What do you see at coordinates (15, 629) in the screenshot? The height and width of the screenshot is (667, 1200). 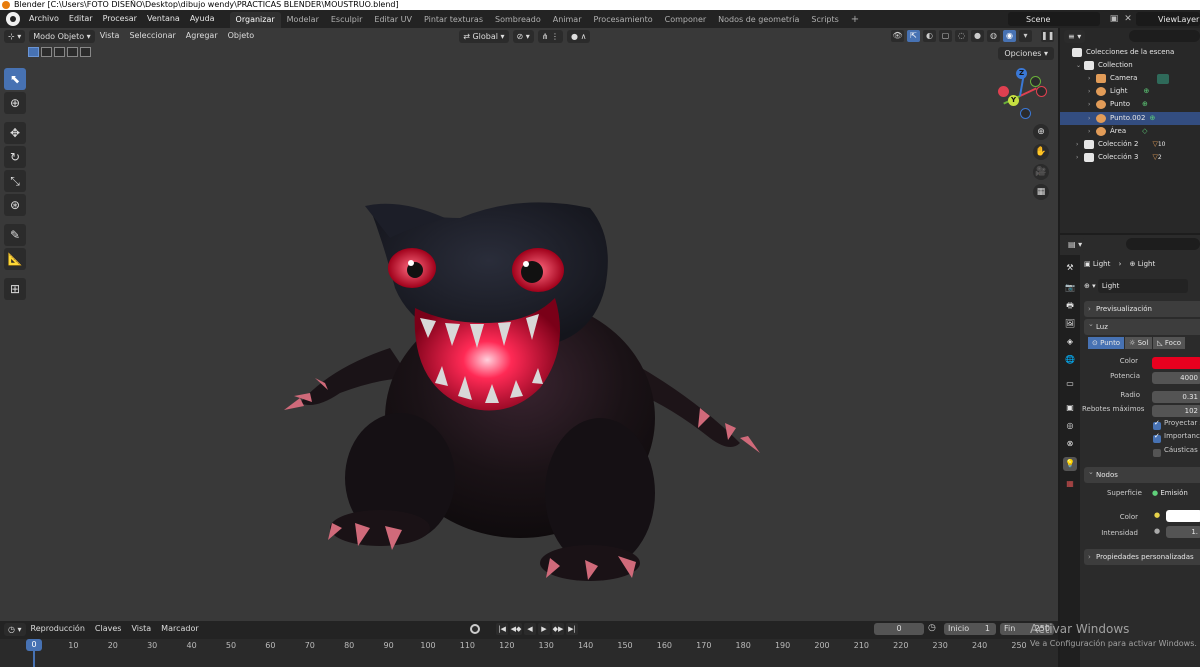 I see `timeline-editor-type: ◷ ▾` at bounding box center [15, 629].